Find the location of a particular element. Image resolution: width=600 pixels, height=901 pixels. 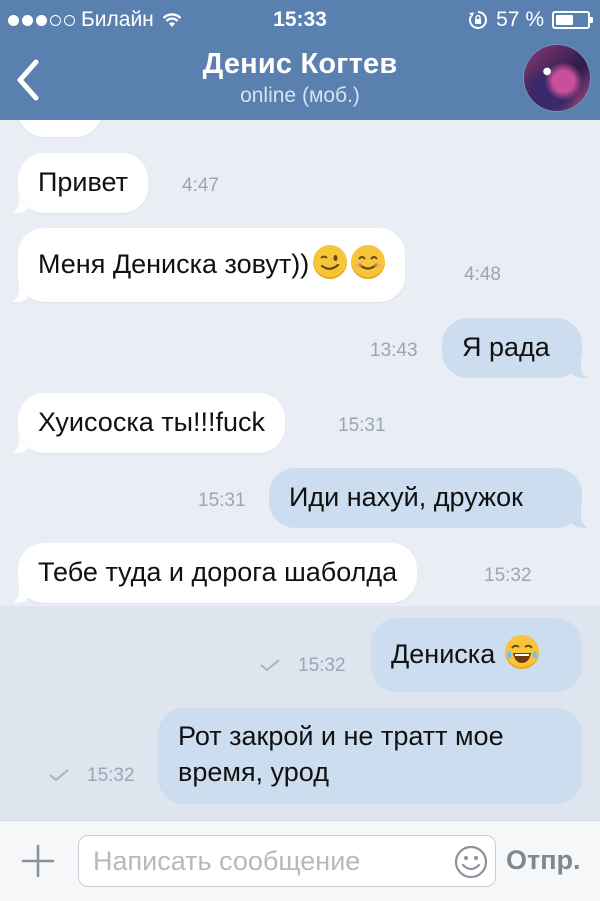

message-text: Я рада is located at coordinates (506, 347).